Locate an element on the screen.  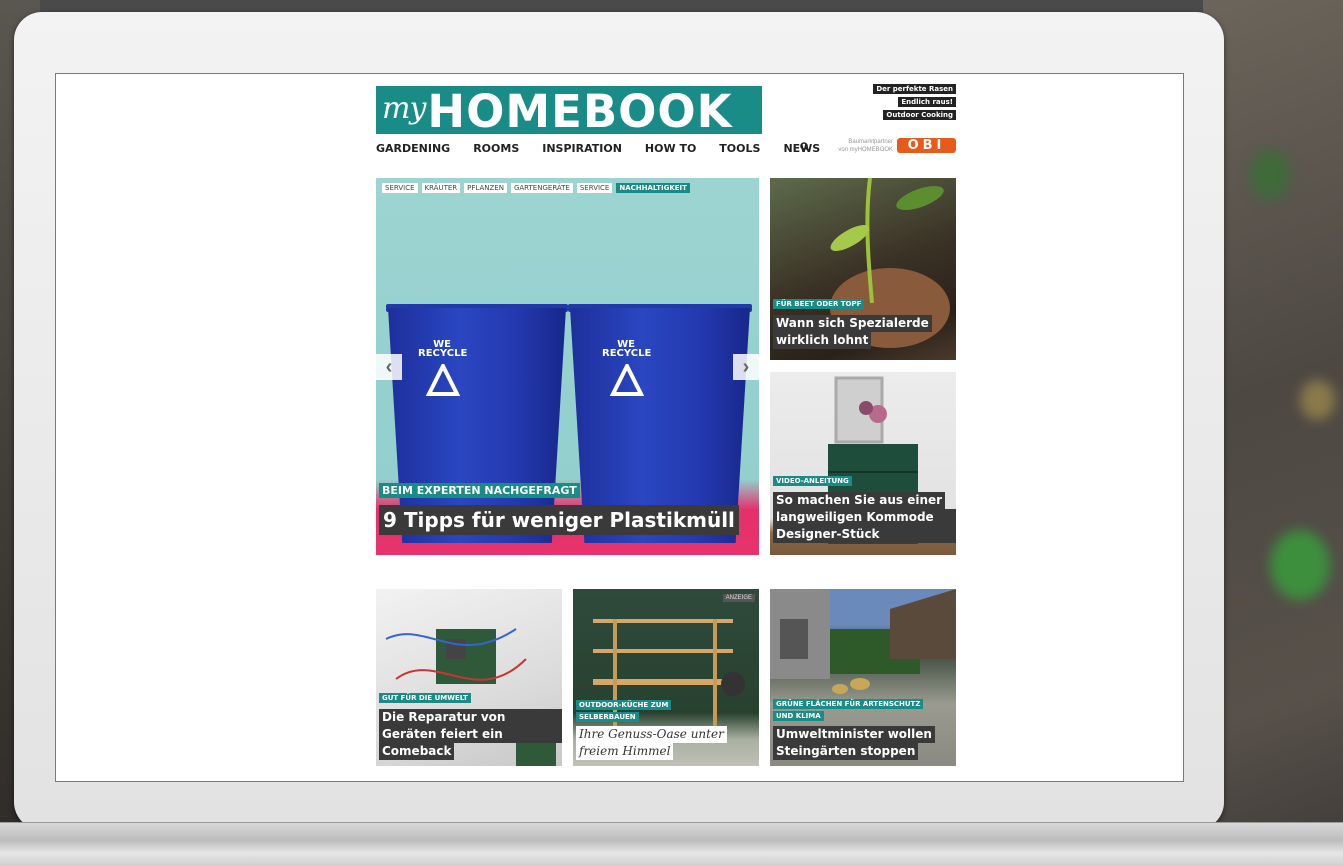
slider-prev-button: ‹ is located at coordinates (389, 367).